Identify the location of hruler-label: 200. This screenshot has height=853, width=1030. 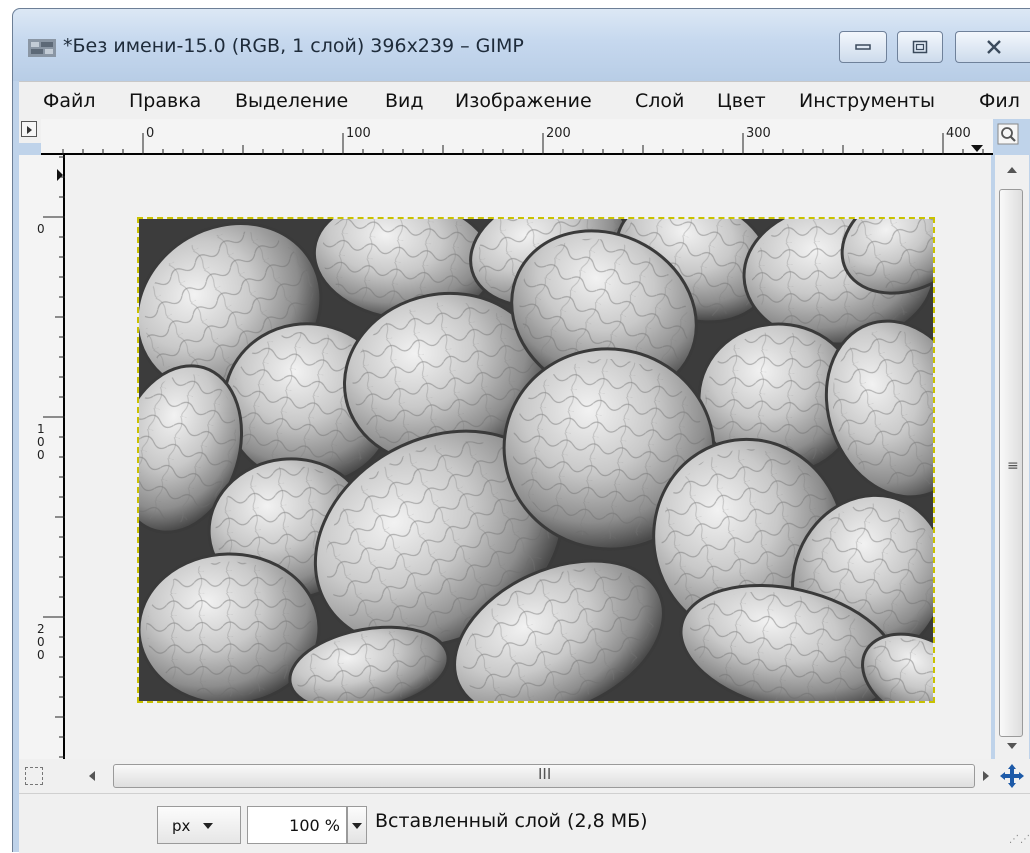
(558, 133).